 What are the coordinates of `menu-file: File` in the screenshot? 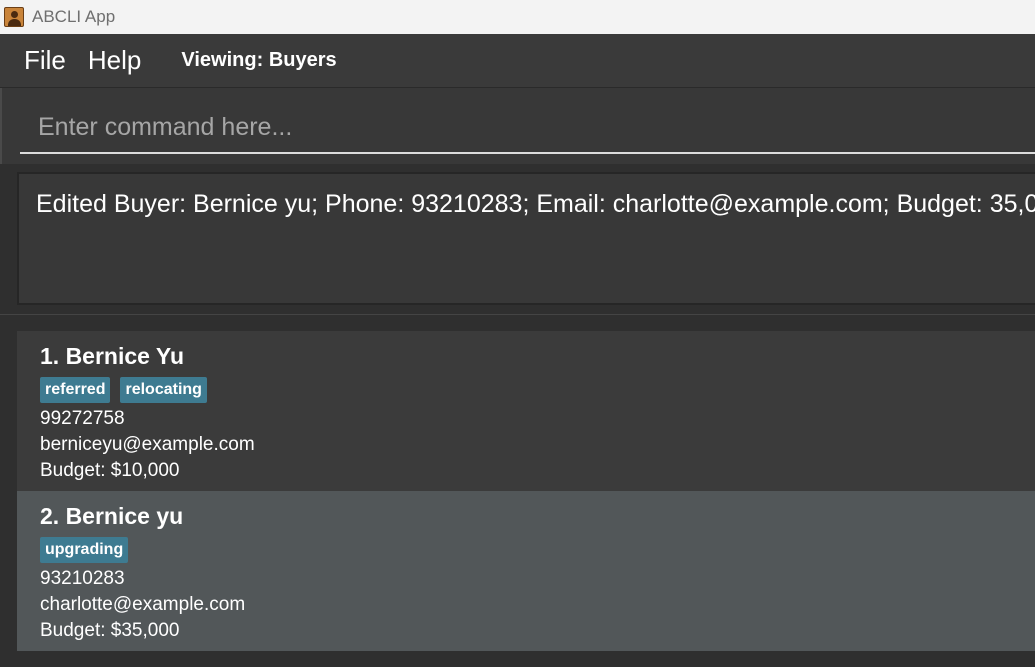 It's located at (45, 60).